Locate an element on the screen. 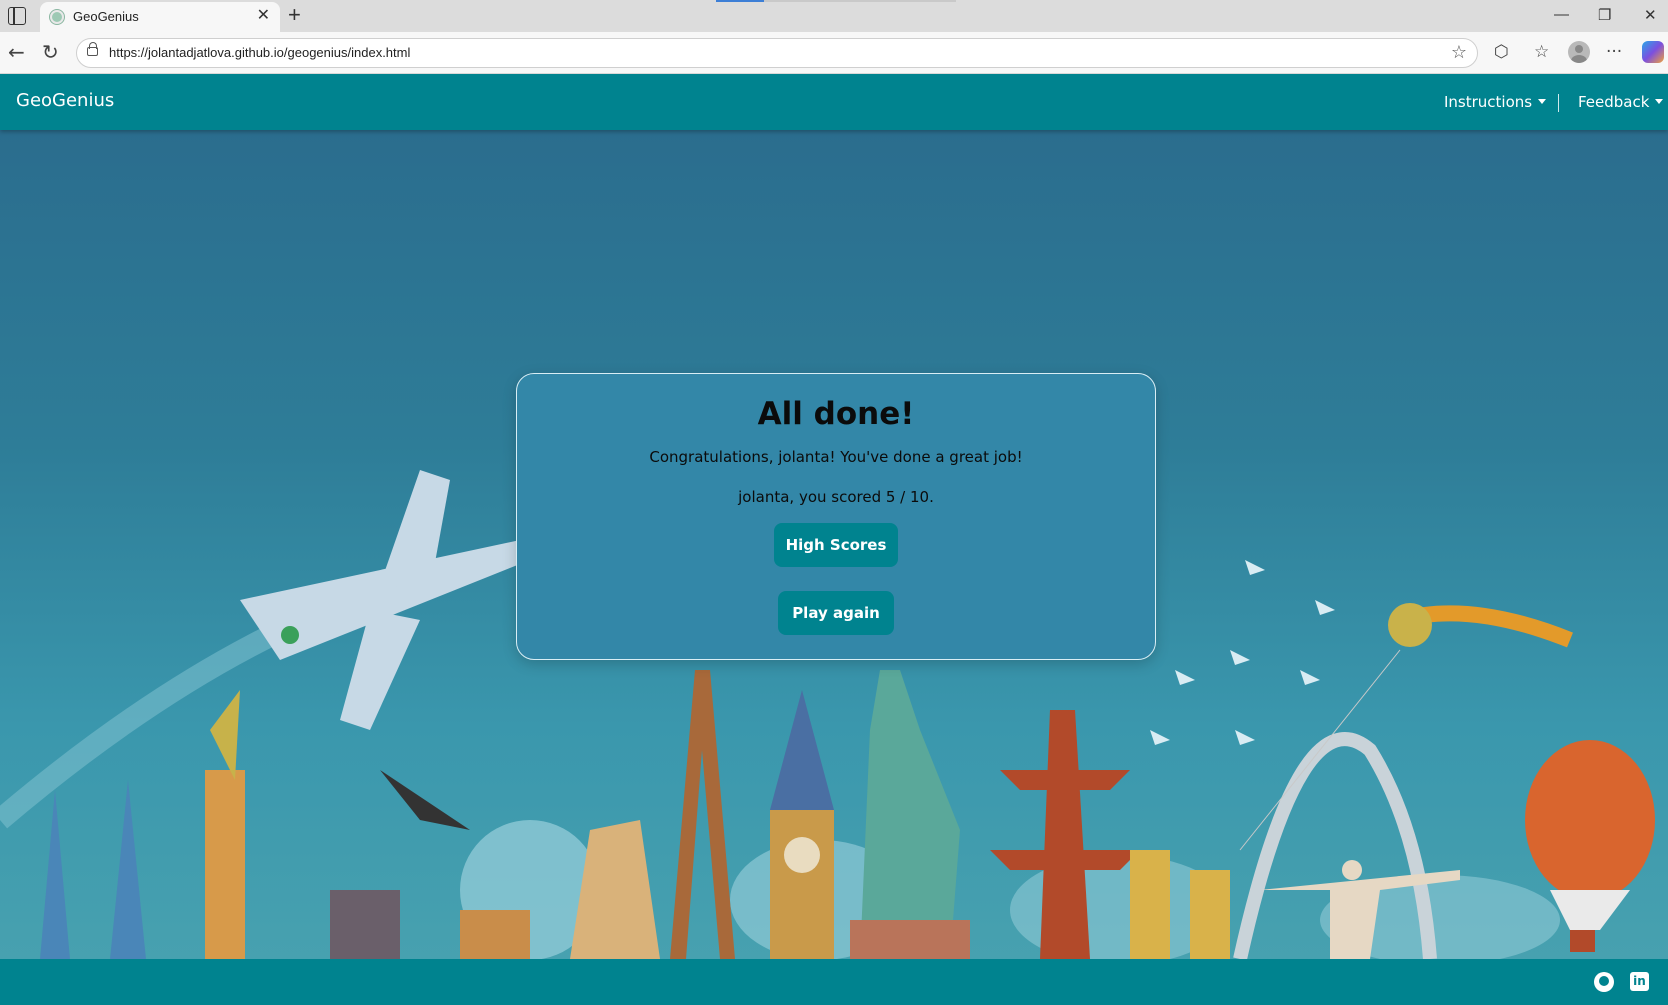 The width and height of the screenshot is (1668, 1005). gate-icon is located at coordinates (1150, 904).